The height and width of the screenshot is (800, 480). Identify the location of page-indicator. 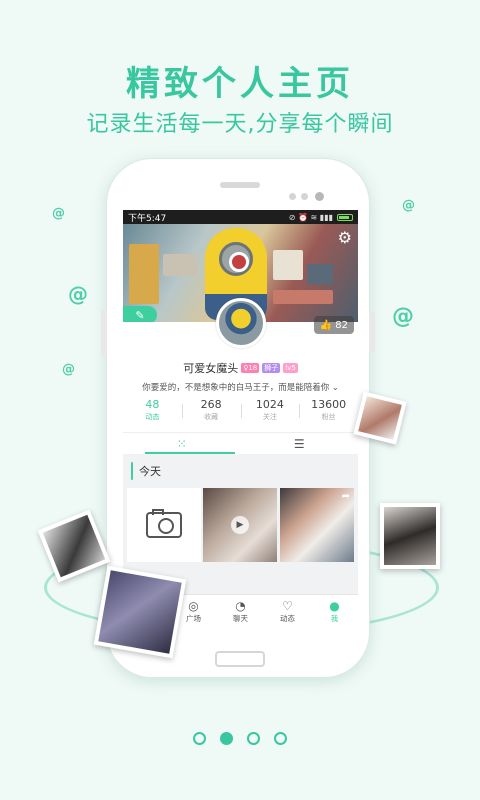
(240, 738).